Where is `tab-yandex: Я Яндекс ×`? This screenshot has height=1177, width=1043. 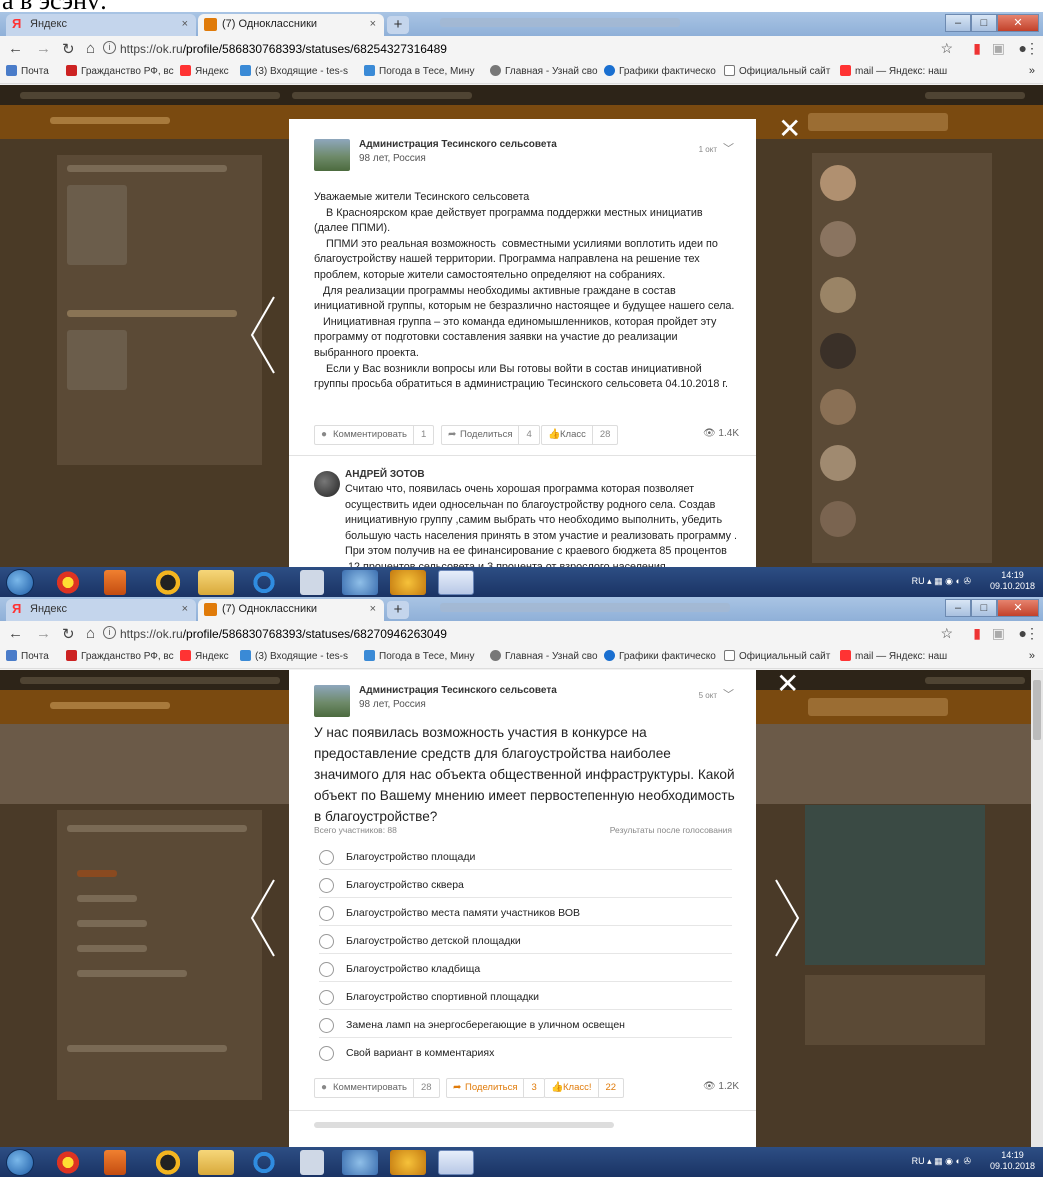
tab-yandex: Я Яндекс × is located at coordinates (101, 610).